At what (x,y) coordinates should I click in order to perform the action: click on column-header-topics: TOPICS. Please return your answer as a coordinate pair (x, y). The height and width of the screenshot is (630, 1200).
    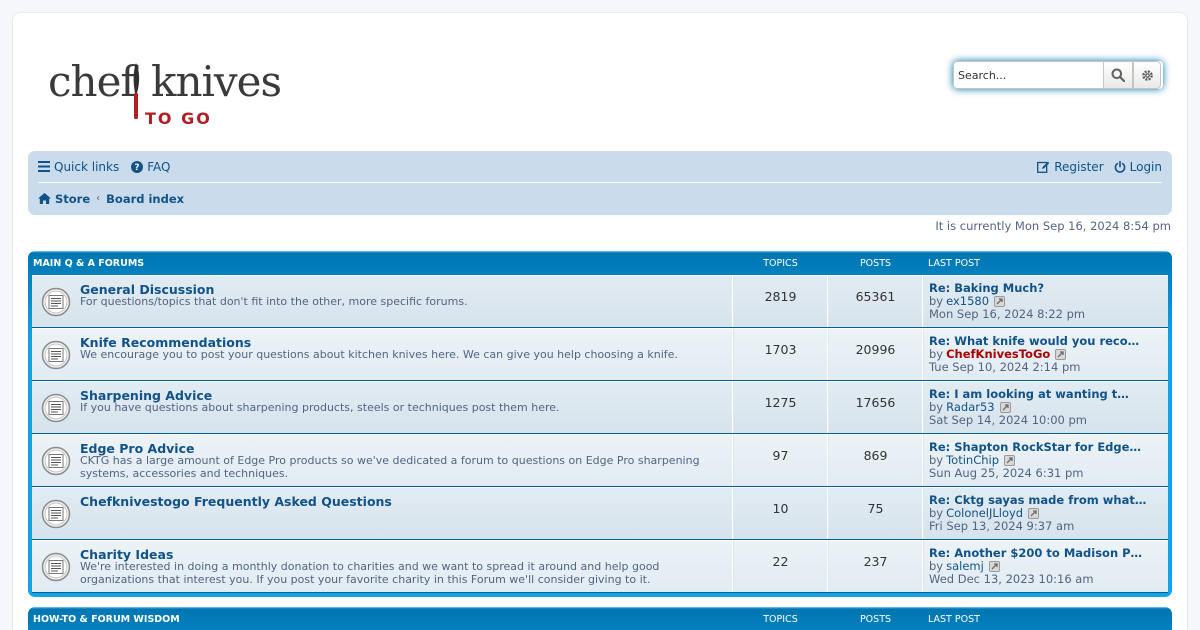
    Looking at the image, I should click on (780, 263).